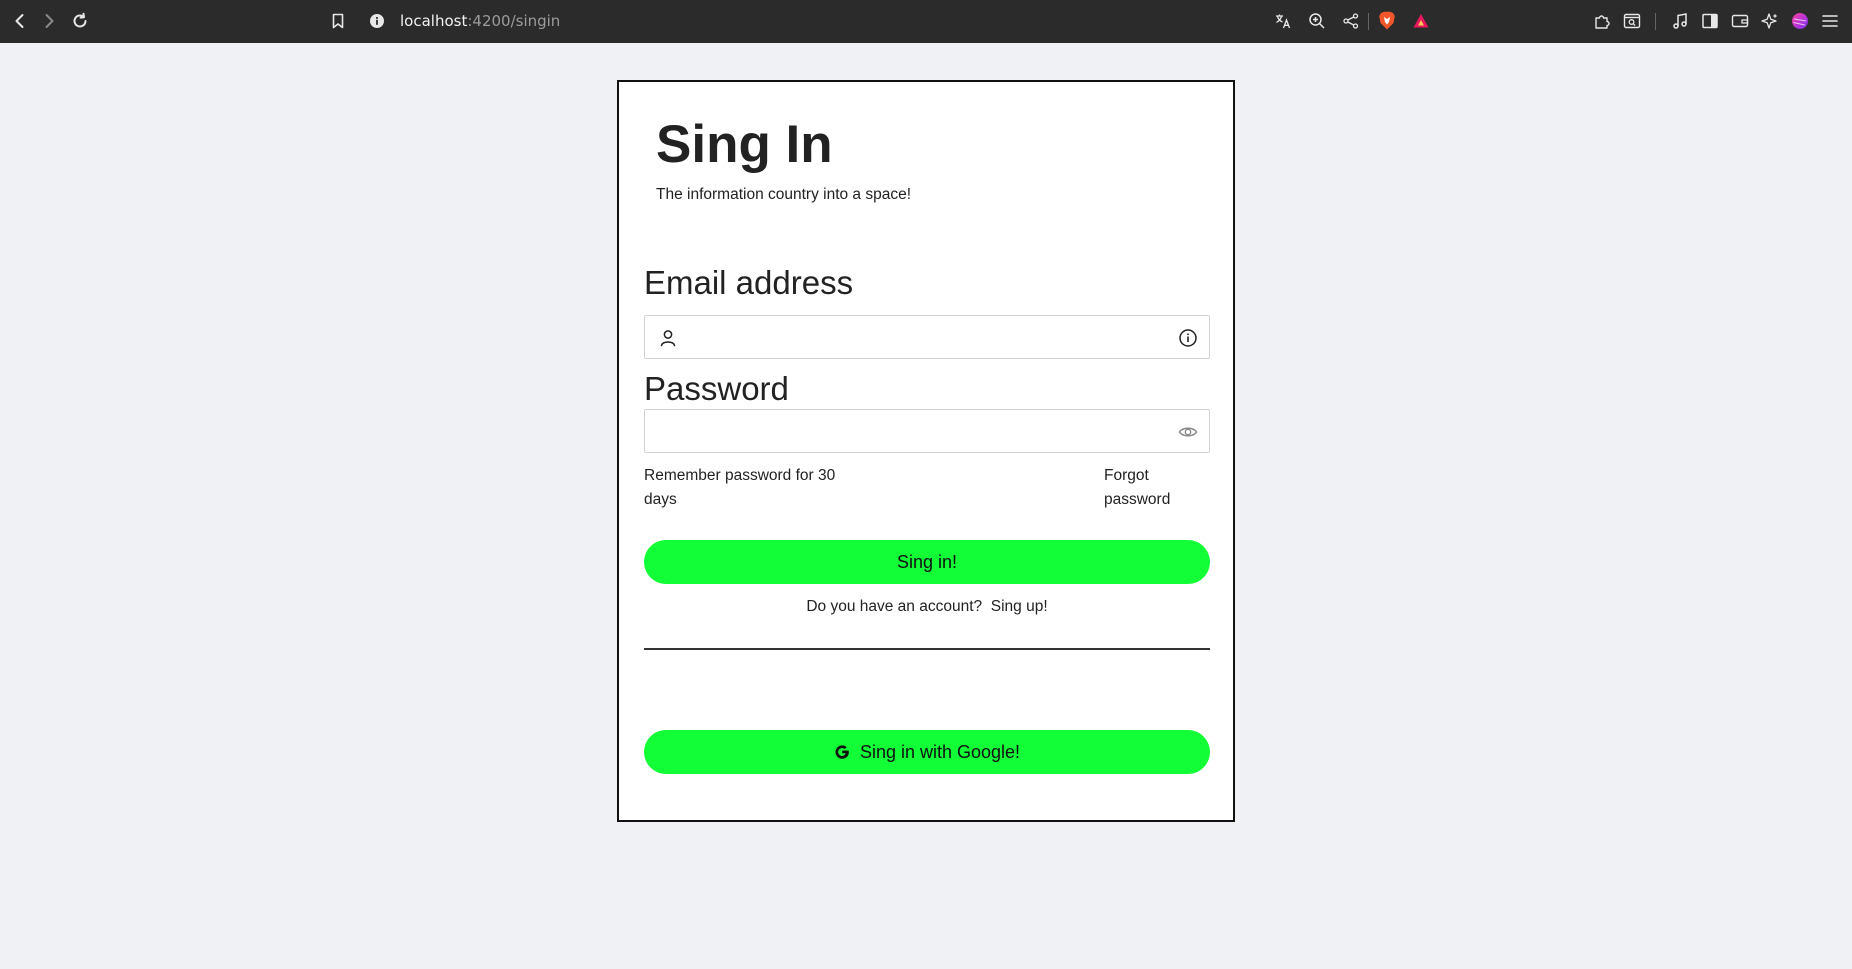 The height and width of the screenshot is (969, 1852). What do you see at coordinates (1770, 21) in the screenshot?
I see `leo-ai-icon` at bounding box center [1770, 21].